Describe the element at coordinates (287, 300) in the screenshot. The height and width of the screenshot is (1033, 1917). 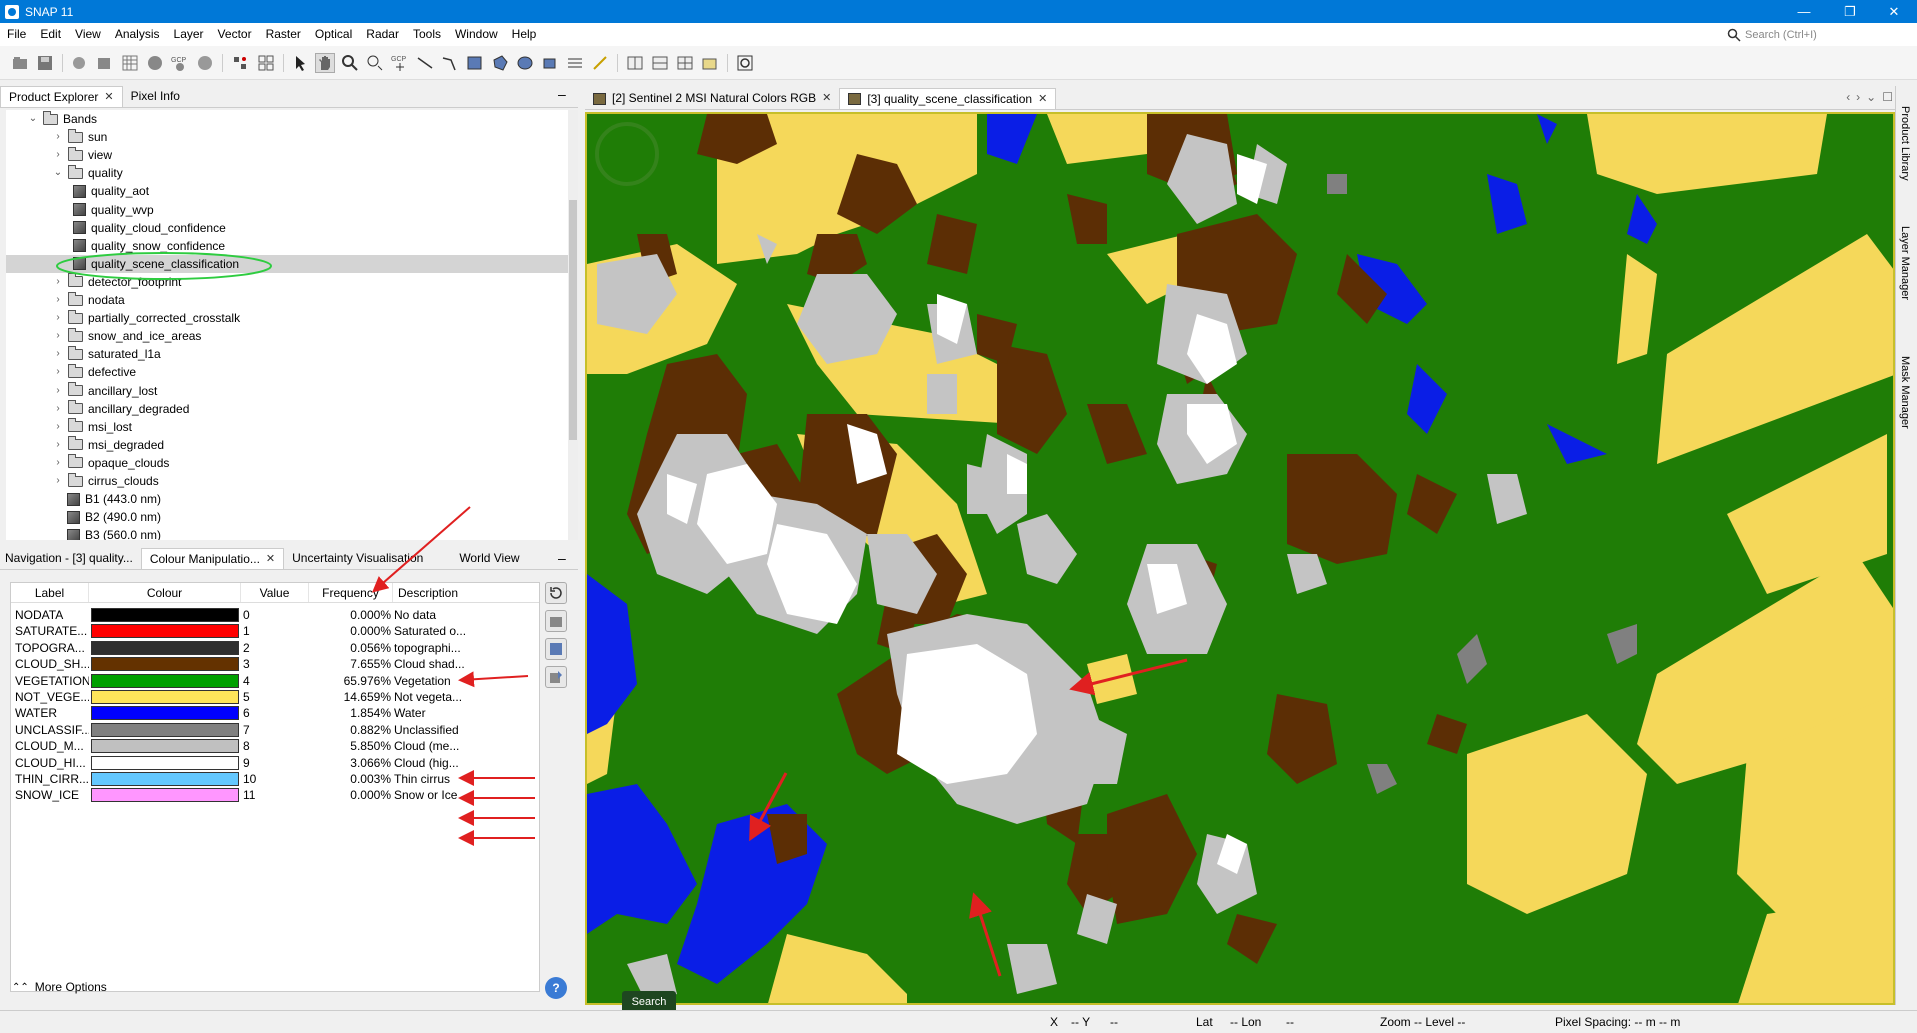
I see `tree-node: › nodata` at that location.